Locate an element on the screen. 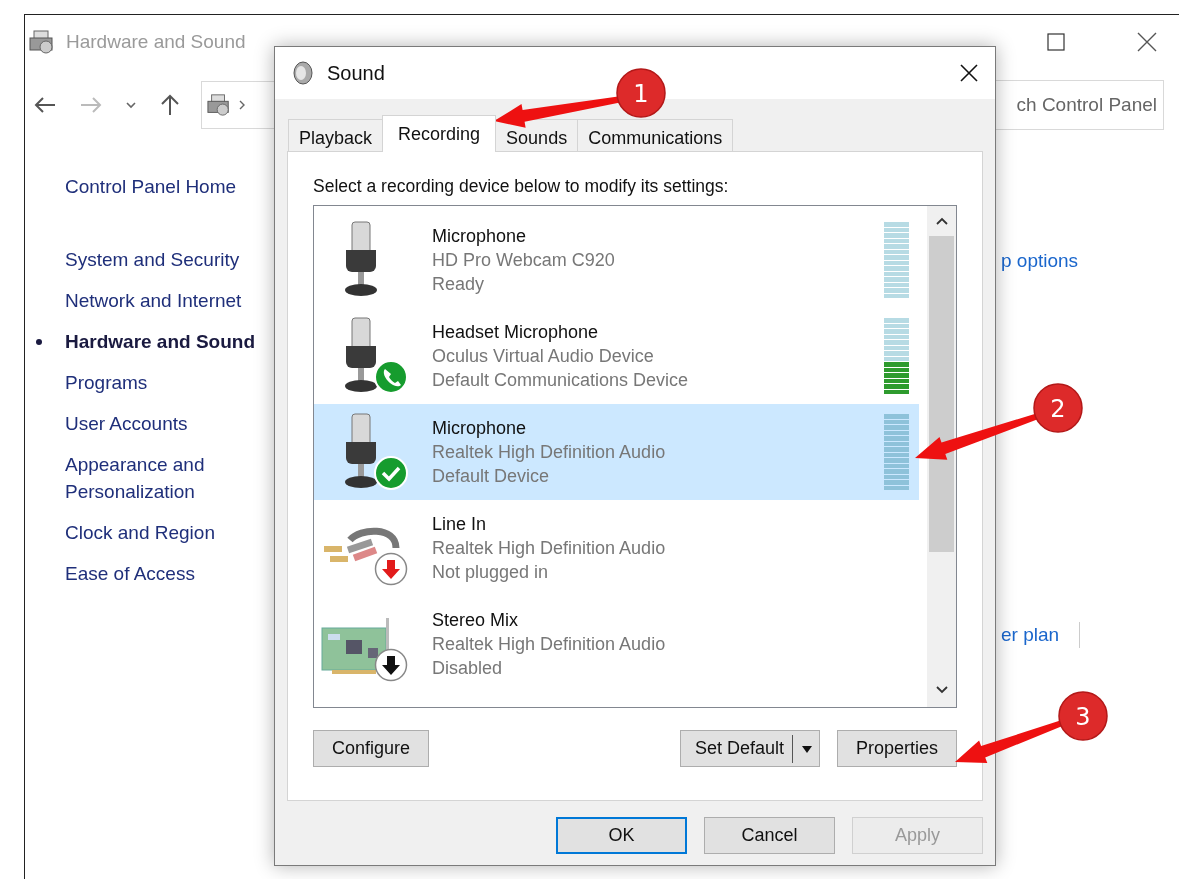 This screenshot has height=879, width=1179. device-description: Oculus Virtual Audio Device is located at coordinates (543, 356).